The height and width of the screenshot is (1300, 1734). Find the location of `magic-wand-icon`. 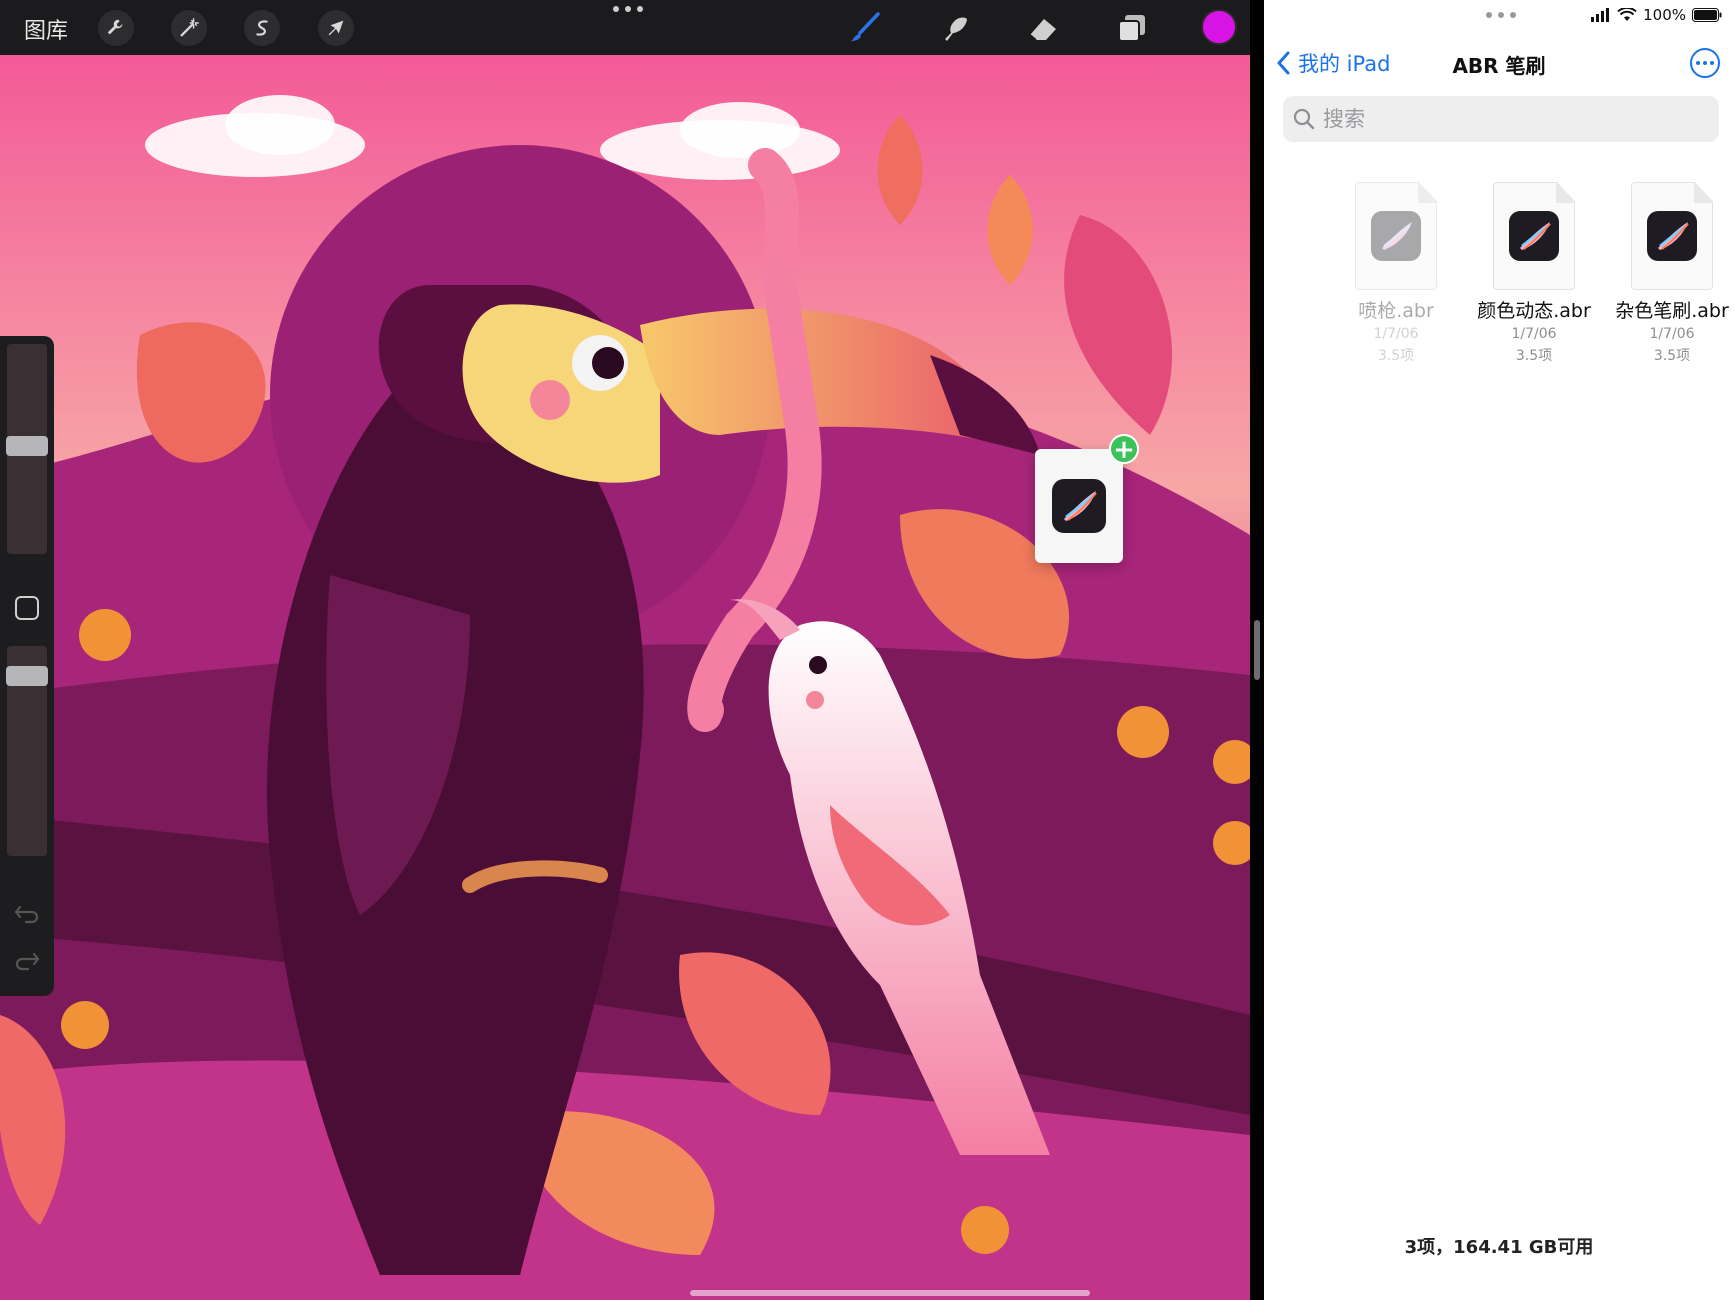

magic-wand-icon is located at coordinates (189, 28).